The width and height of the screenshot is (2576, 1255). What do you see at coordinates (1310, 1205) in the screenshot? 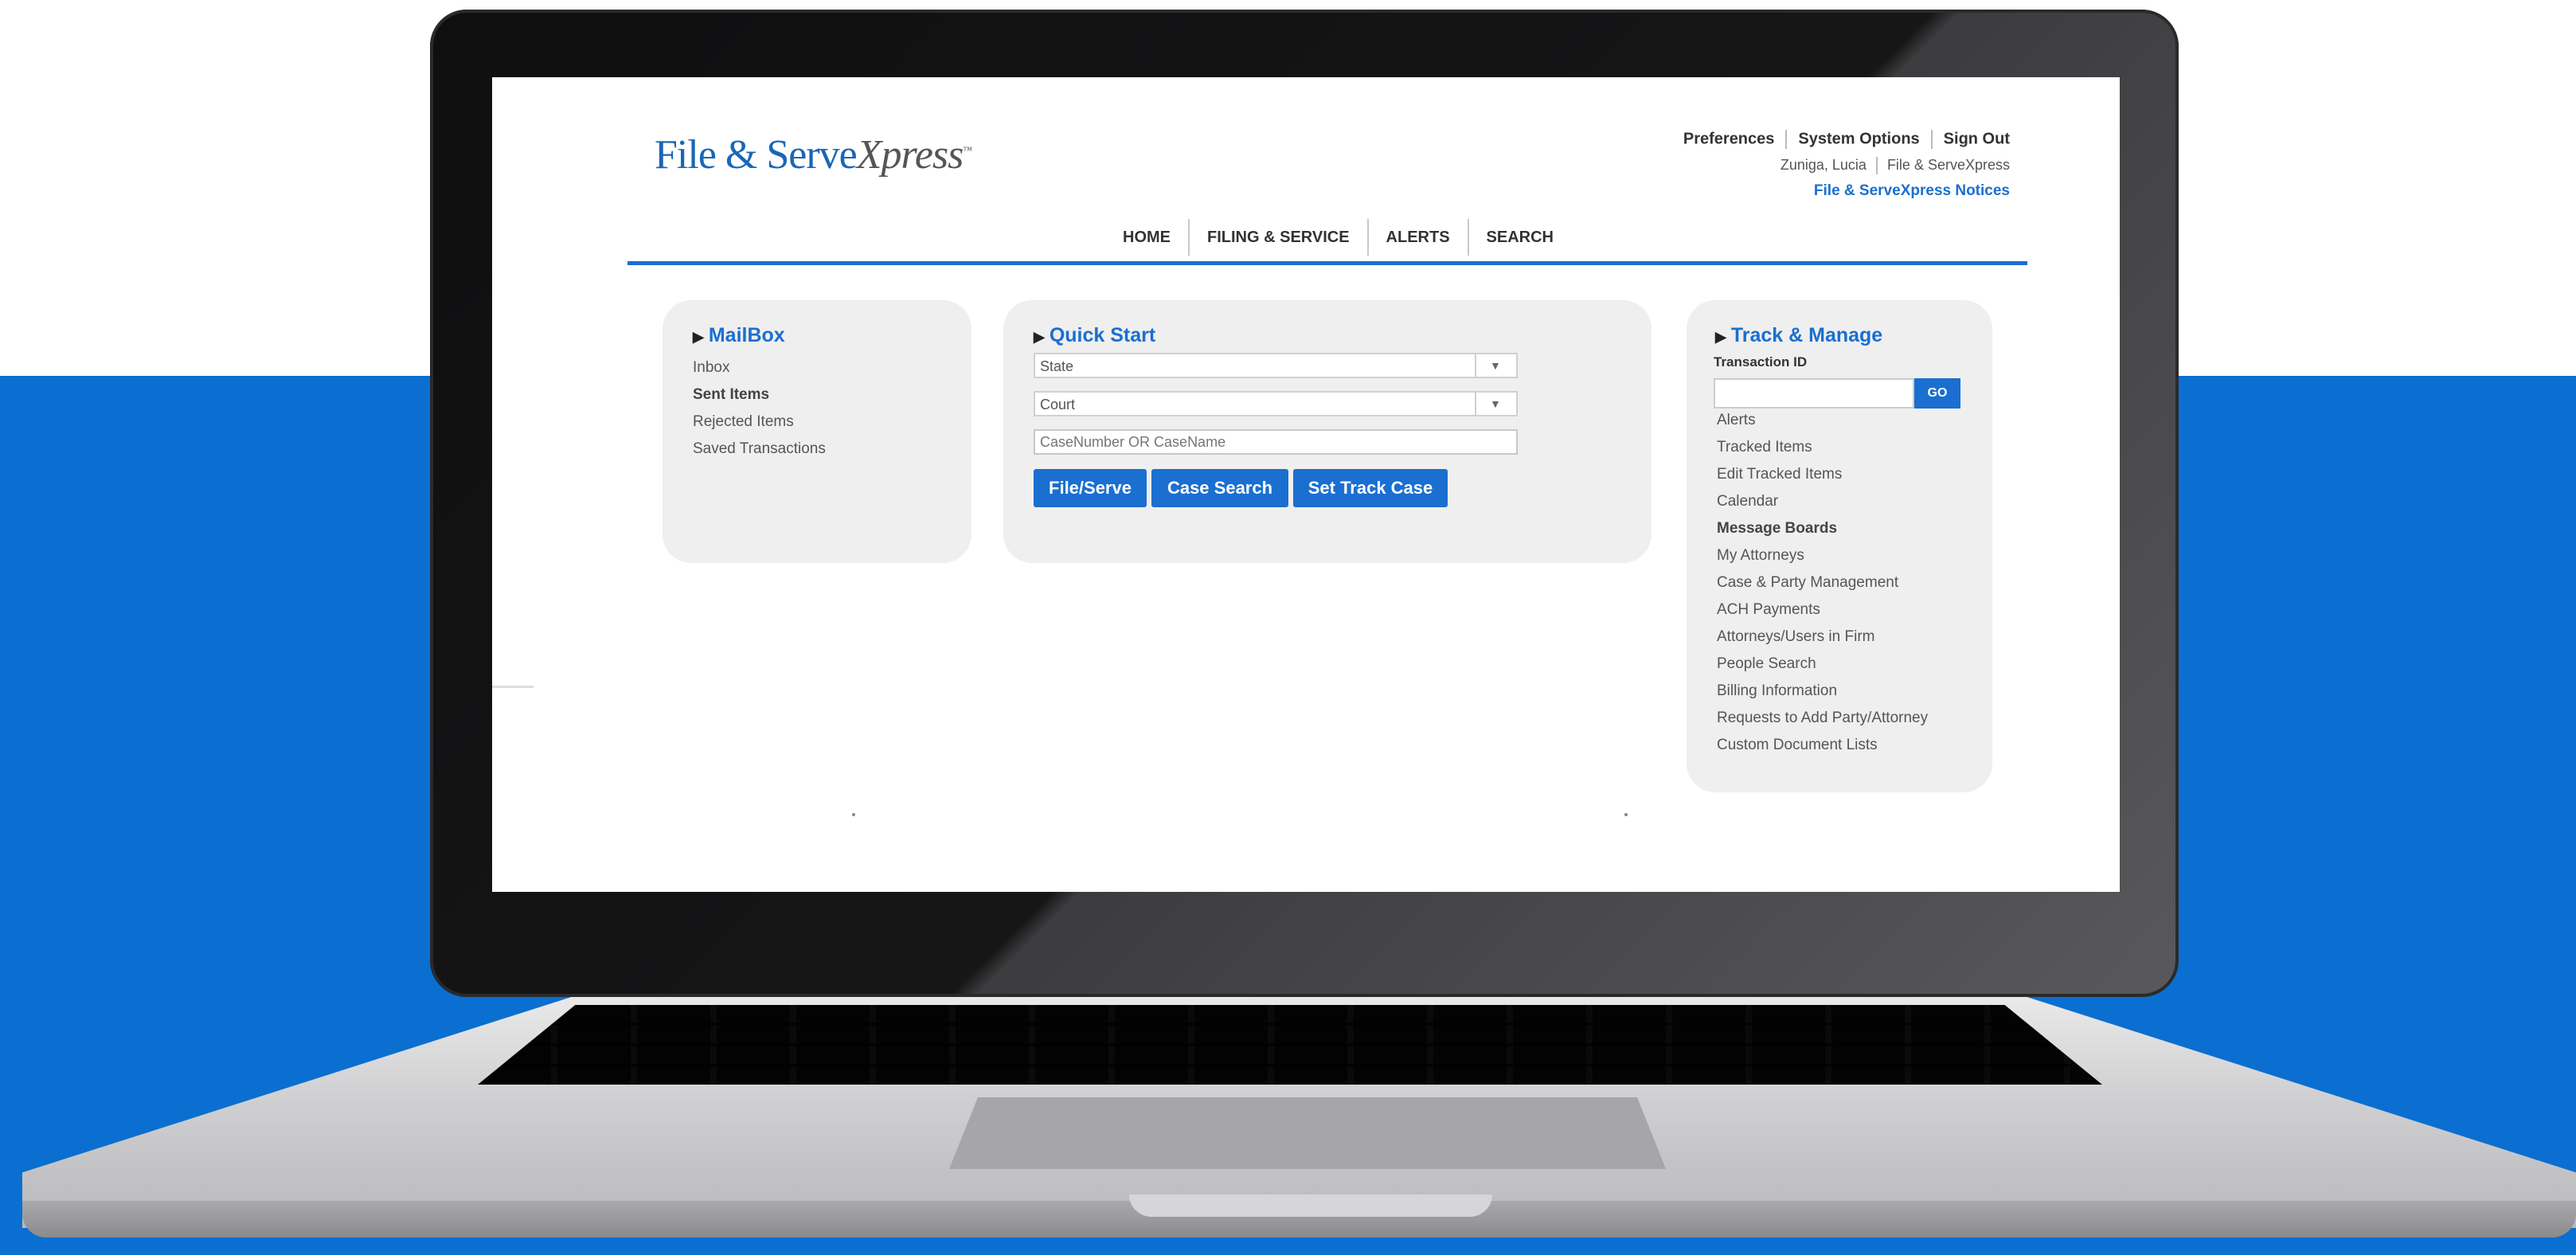
I see `laptop-notch` at bounding box center [1310, 1205].